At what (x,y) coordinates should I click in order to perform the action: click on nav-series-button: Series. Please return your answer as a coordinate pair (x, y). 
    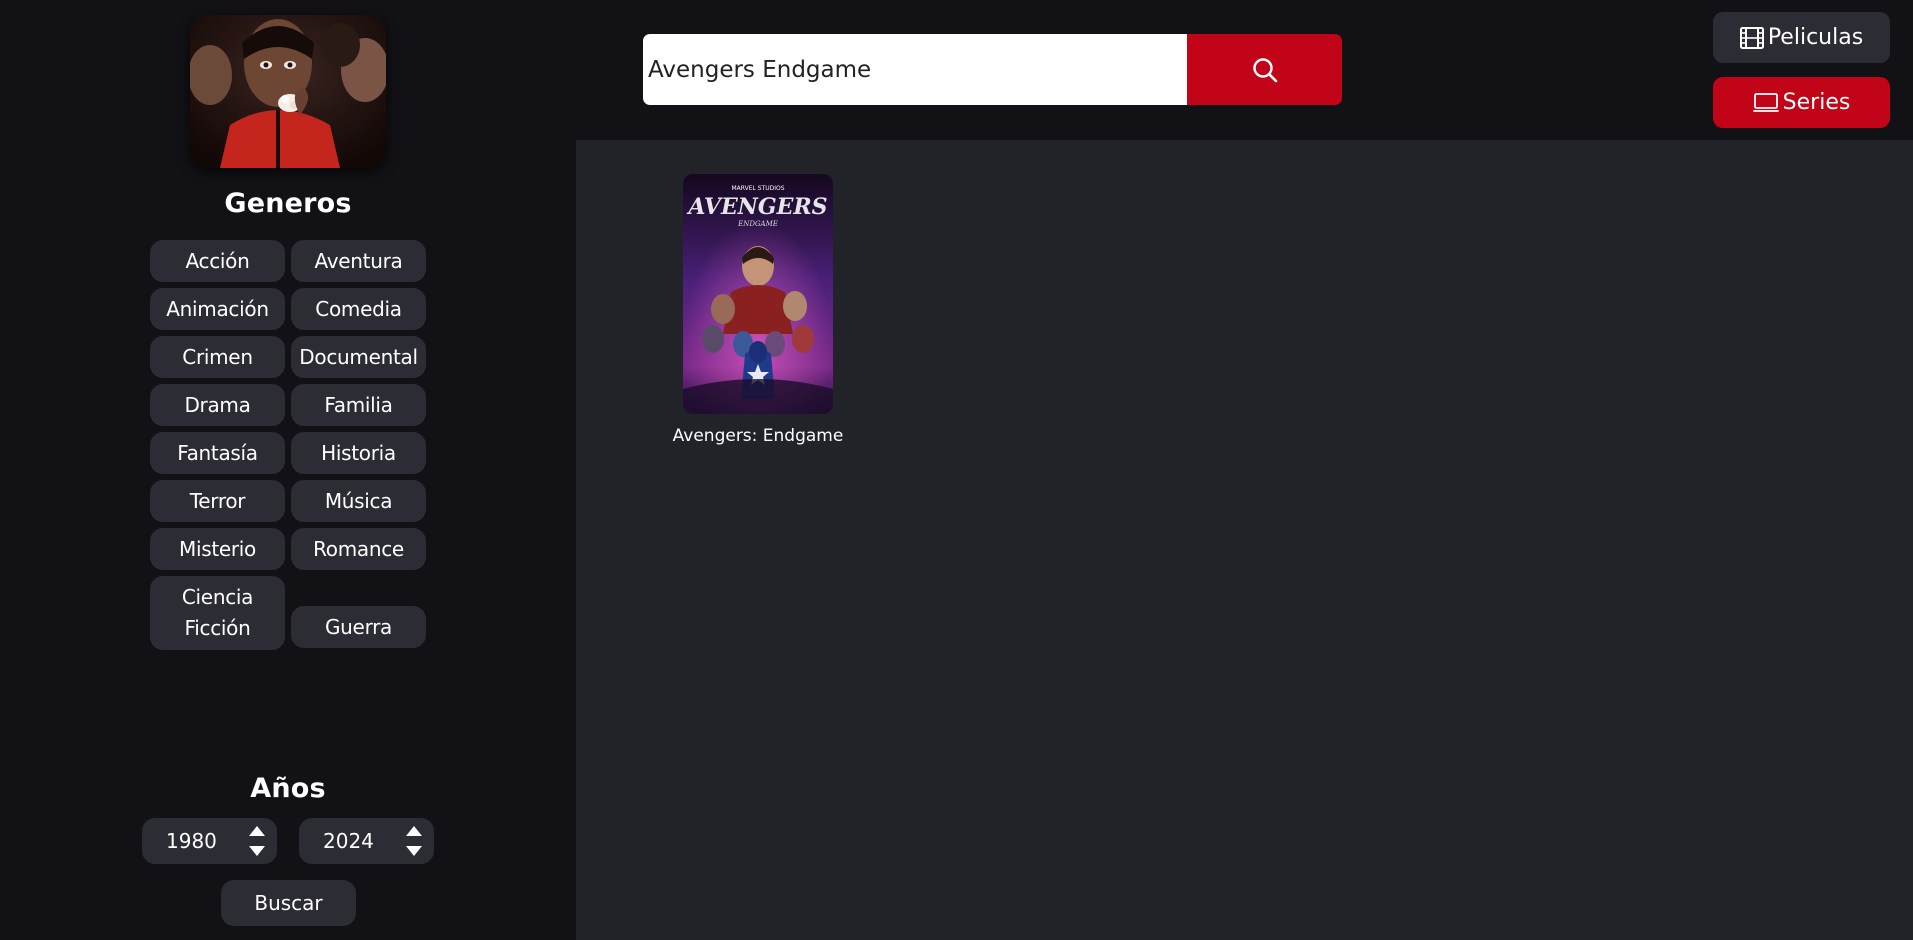
    Looking at the image, I should click on (1801, 102).